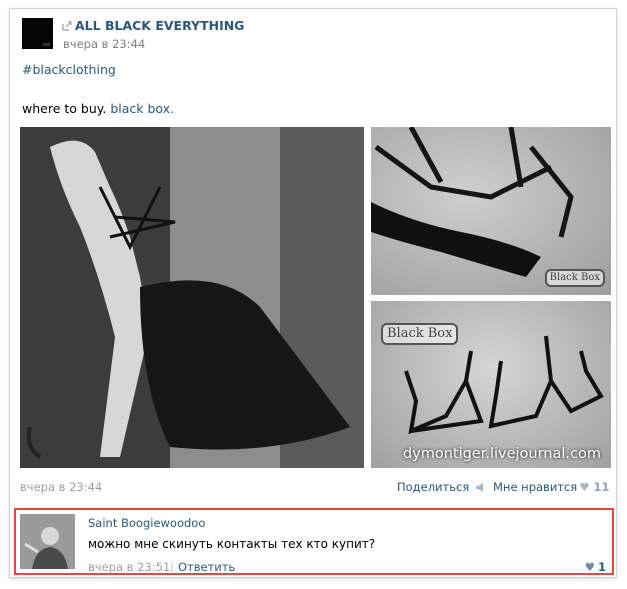 The image size is (627, 589). Describe the element at coordinates (142, 108) in the screenshot. I see `black-box-link: black box.` at that location.